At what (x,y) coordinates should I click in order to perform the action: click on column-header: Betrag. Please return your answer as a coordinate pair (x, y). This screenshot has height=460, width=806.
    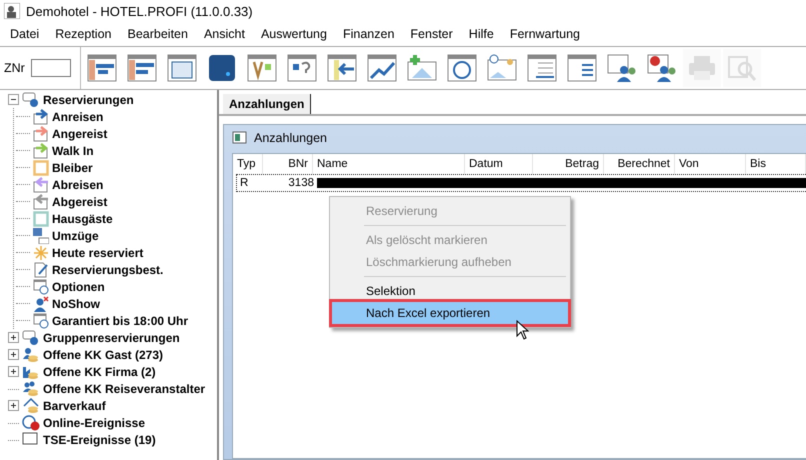
    Looking at the image, I should click on (568, 164).